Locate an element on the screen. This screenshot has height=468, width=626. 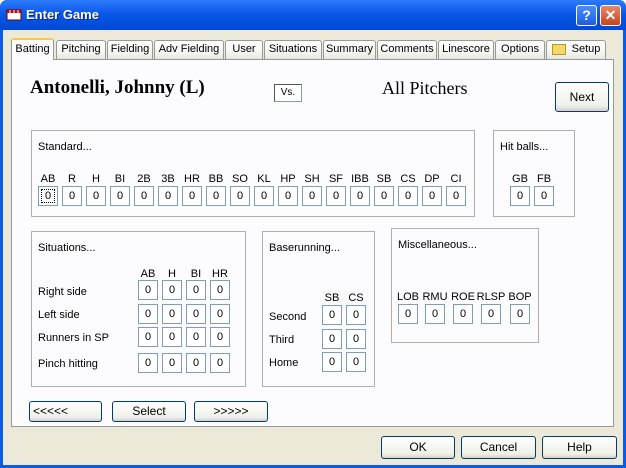
misc-input-roe: 0 is located at coordinates (463, 314).